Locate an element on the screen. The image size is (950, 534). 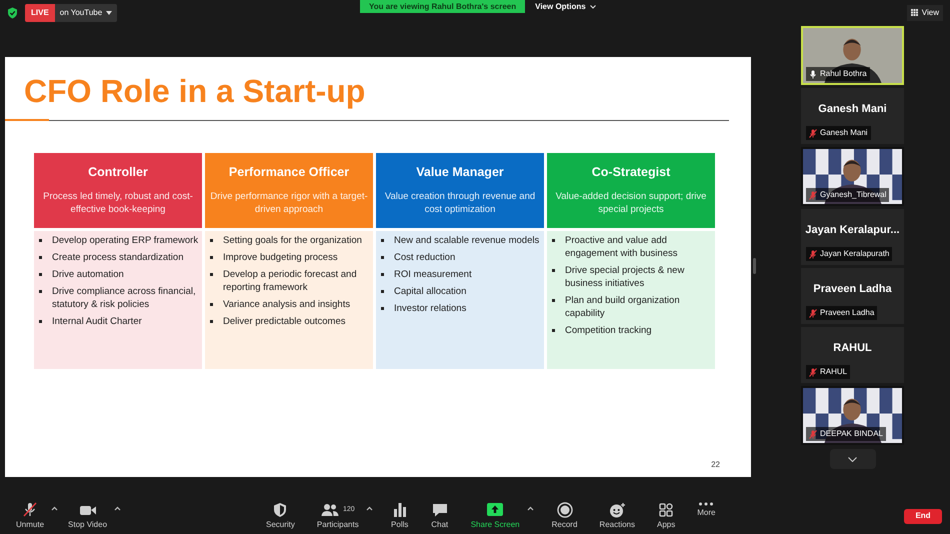
slide-title: CFO Role in a Start-up is located at coordinates (194, 91).